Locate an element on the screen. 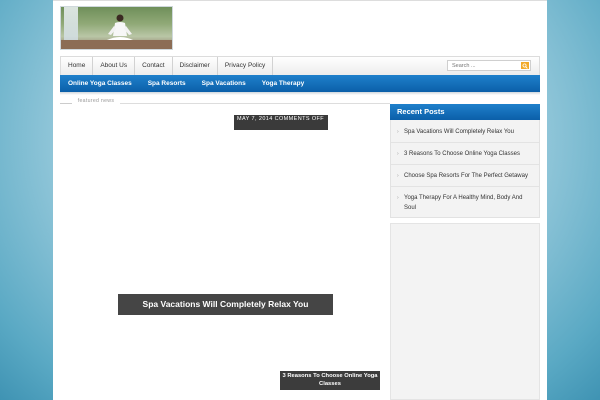 The height and width of the screenshot is (400, 600). category-nav-shadow is located at coordinates (300, 93).